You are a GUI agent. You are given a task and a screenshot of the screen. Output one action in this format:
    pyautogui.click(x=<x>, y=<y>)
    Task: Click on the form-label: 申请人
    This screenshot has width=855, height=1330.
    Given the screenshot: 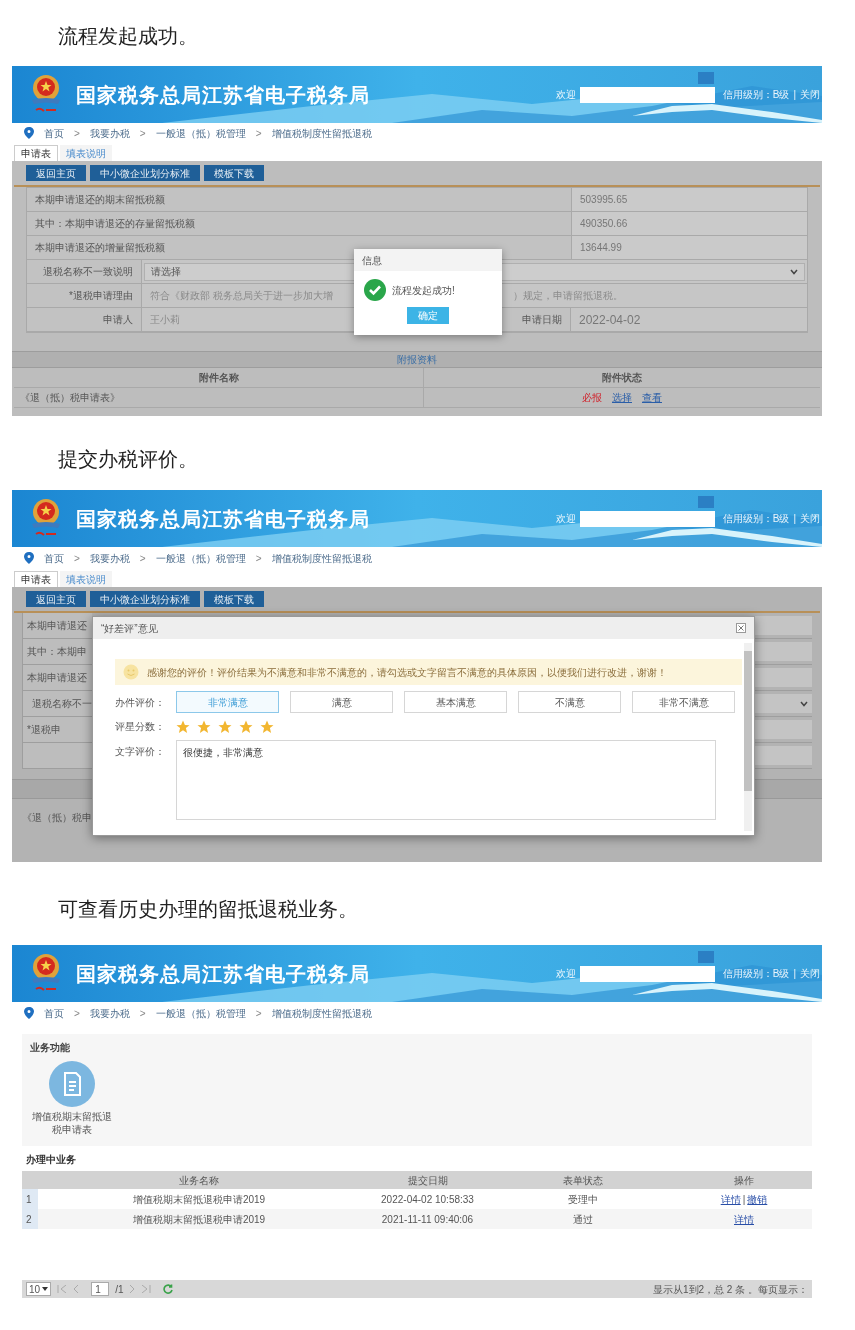 What is the action you would take?
    pyautogui.click(x=84, y=319)
    